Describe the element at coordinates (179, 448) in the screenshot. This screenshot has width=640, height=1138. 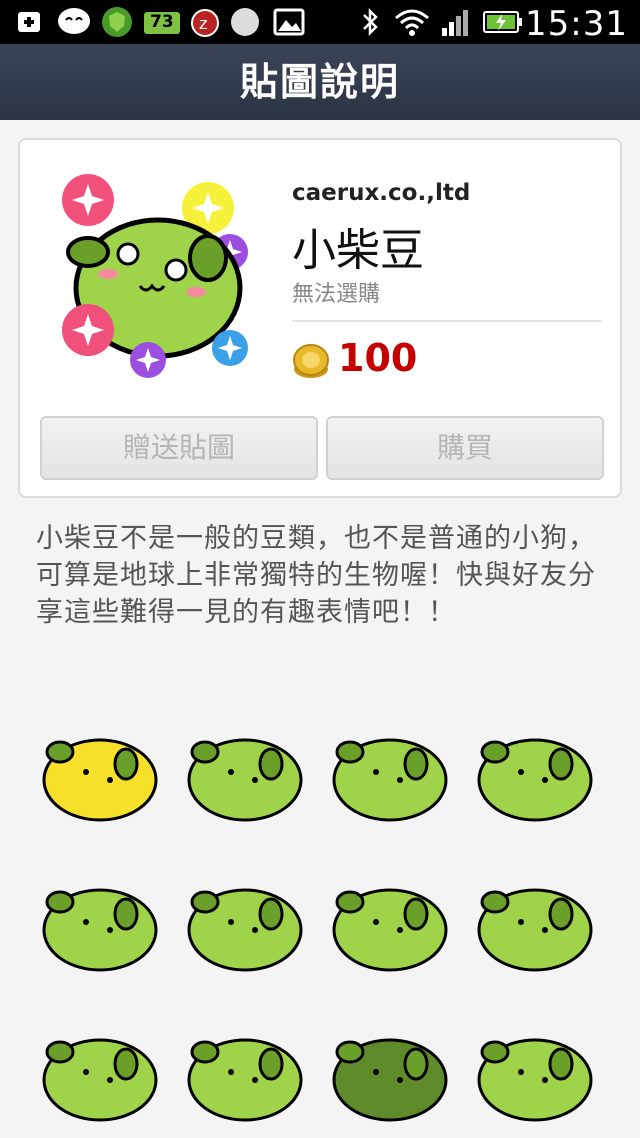
I see `gift-sticker-button: 贈送貼圖` at that location.